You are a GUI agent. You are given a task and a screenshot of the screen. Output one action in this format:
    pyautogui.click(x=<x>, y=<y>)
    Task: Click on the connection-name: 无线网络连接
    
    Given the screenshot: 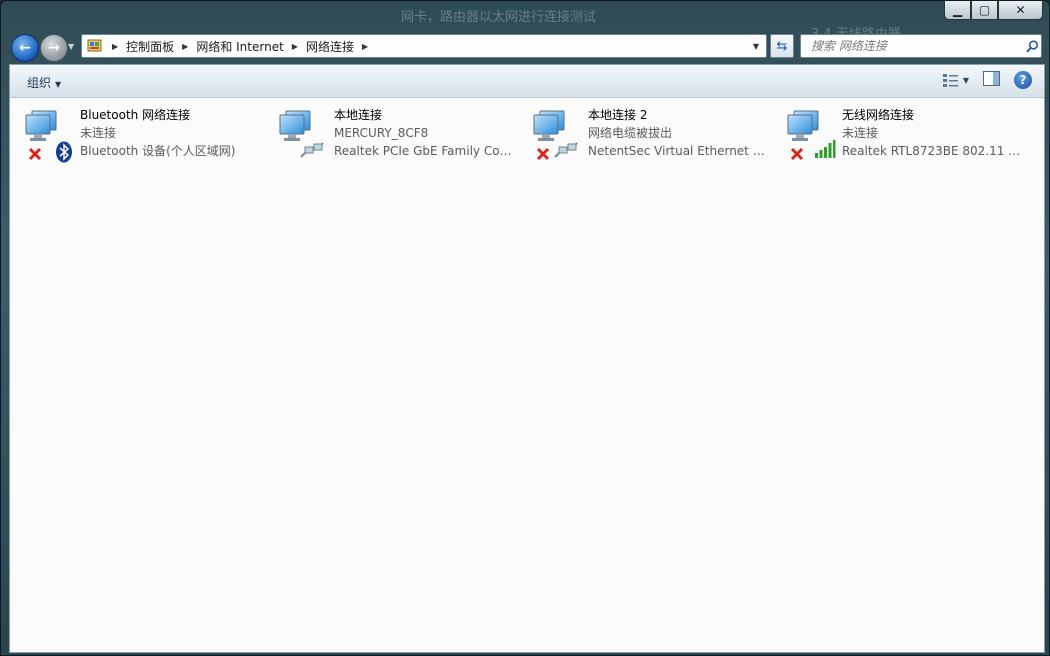 What is the action you would take?
    pyautogui.click(x=878, y=115)
    